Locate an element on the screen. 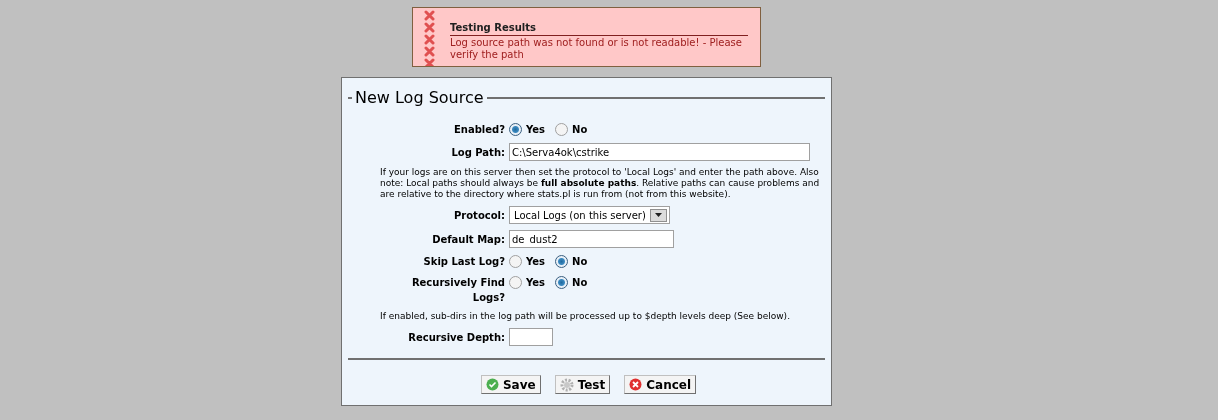 Image resolution: width=1218 pixels, height=420 pixels. cancel-button: Cancel is located at coordinates (660, 384).